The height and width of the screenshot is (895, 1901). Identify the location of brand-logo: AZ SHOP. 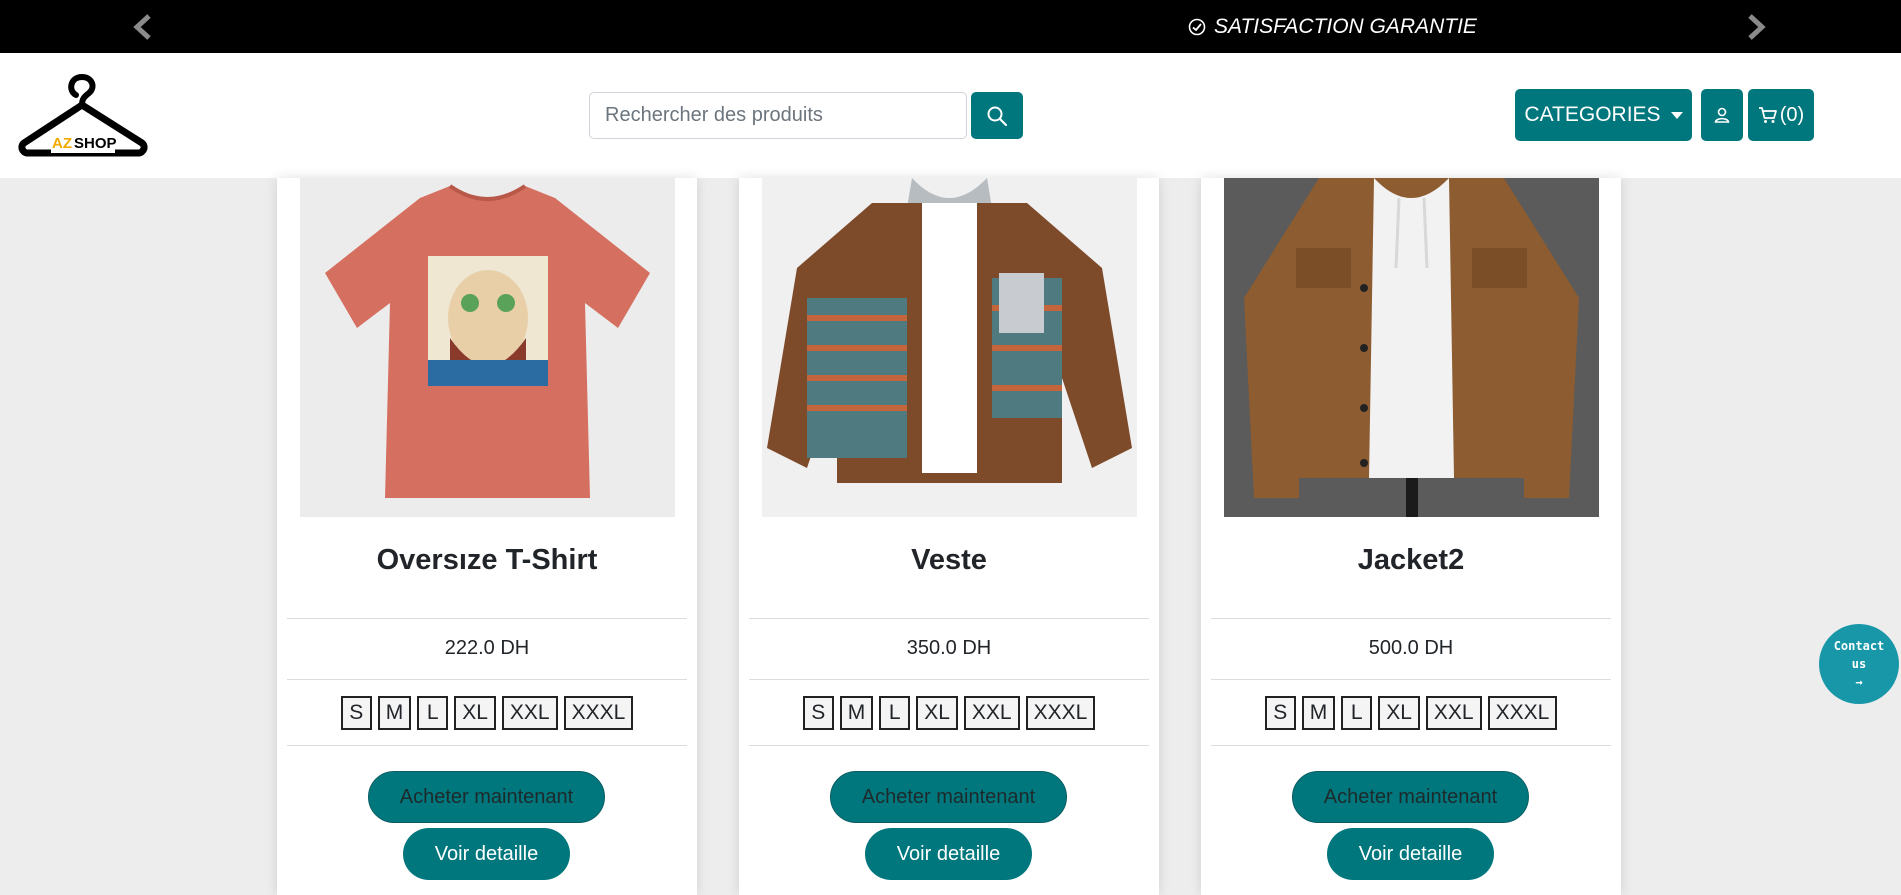
(83, 117).